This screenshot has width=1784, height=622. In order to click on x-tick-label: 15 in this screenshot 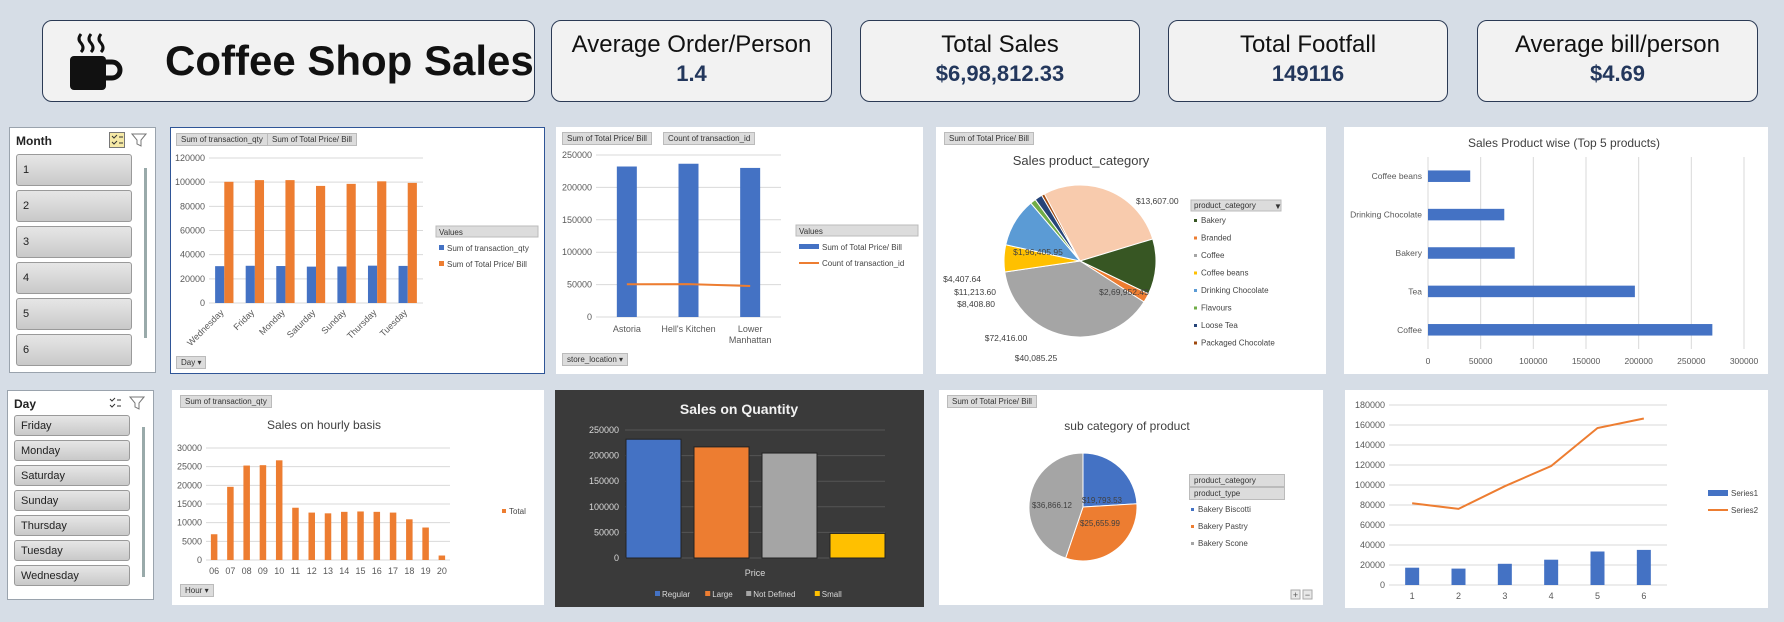, I will do `click(361, 571)`.